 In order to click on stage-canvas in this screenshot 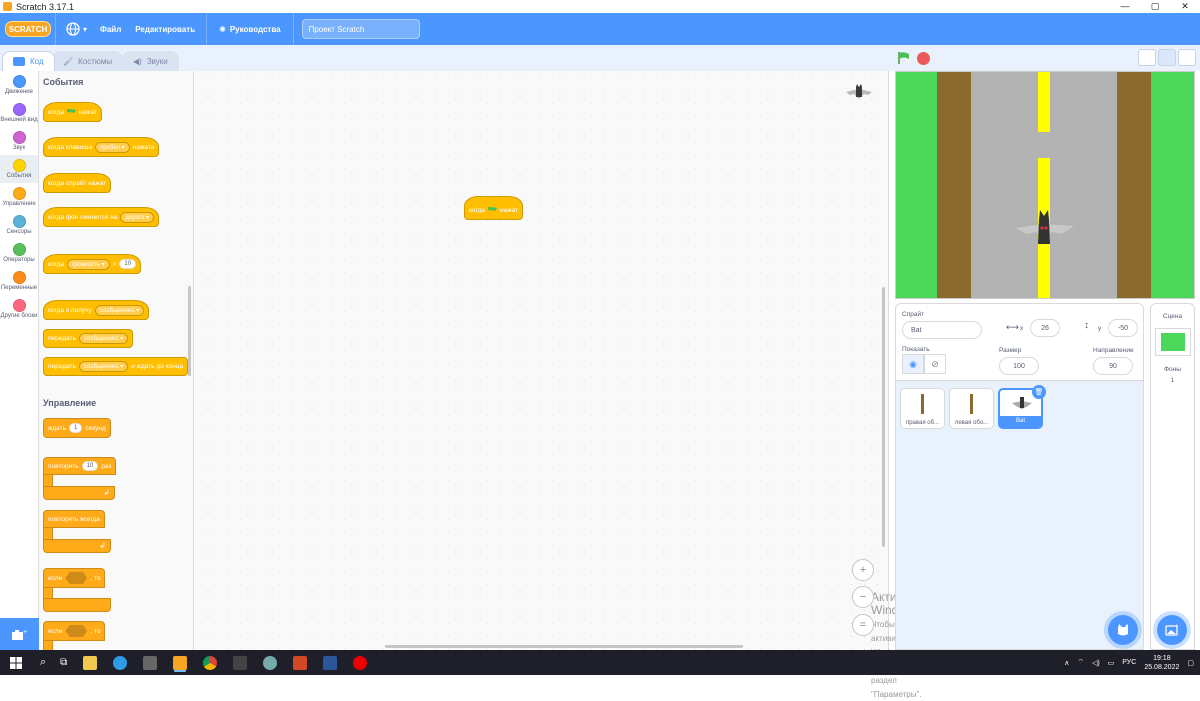, I will do `click(1045, 185)`.